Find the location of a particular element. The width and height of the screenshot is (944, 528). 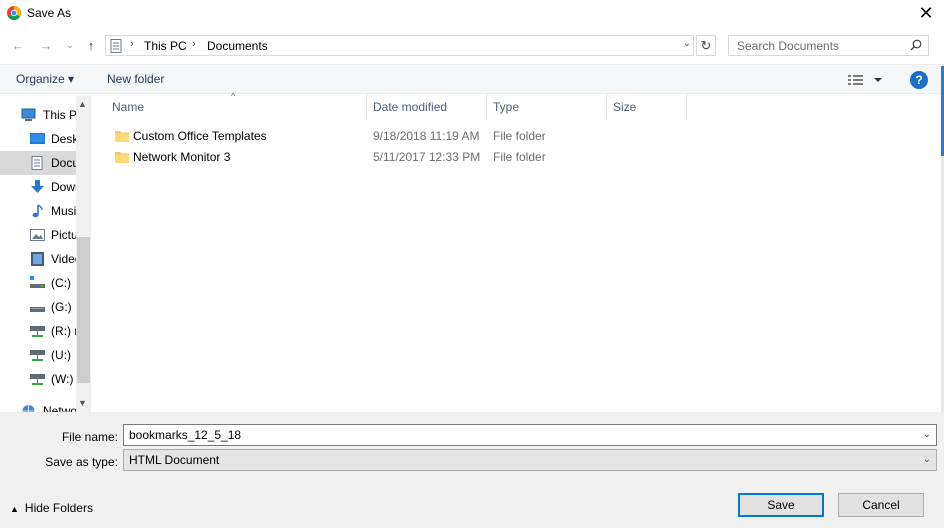

column-header-date: Date modified is located at coordinates (427, 107).